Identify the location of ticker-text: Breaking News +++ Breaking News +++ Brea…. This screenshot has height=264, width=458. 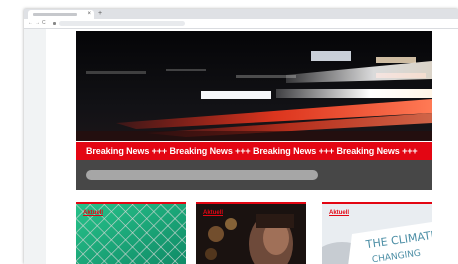
(252, 151).